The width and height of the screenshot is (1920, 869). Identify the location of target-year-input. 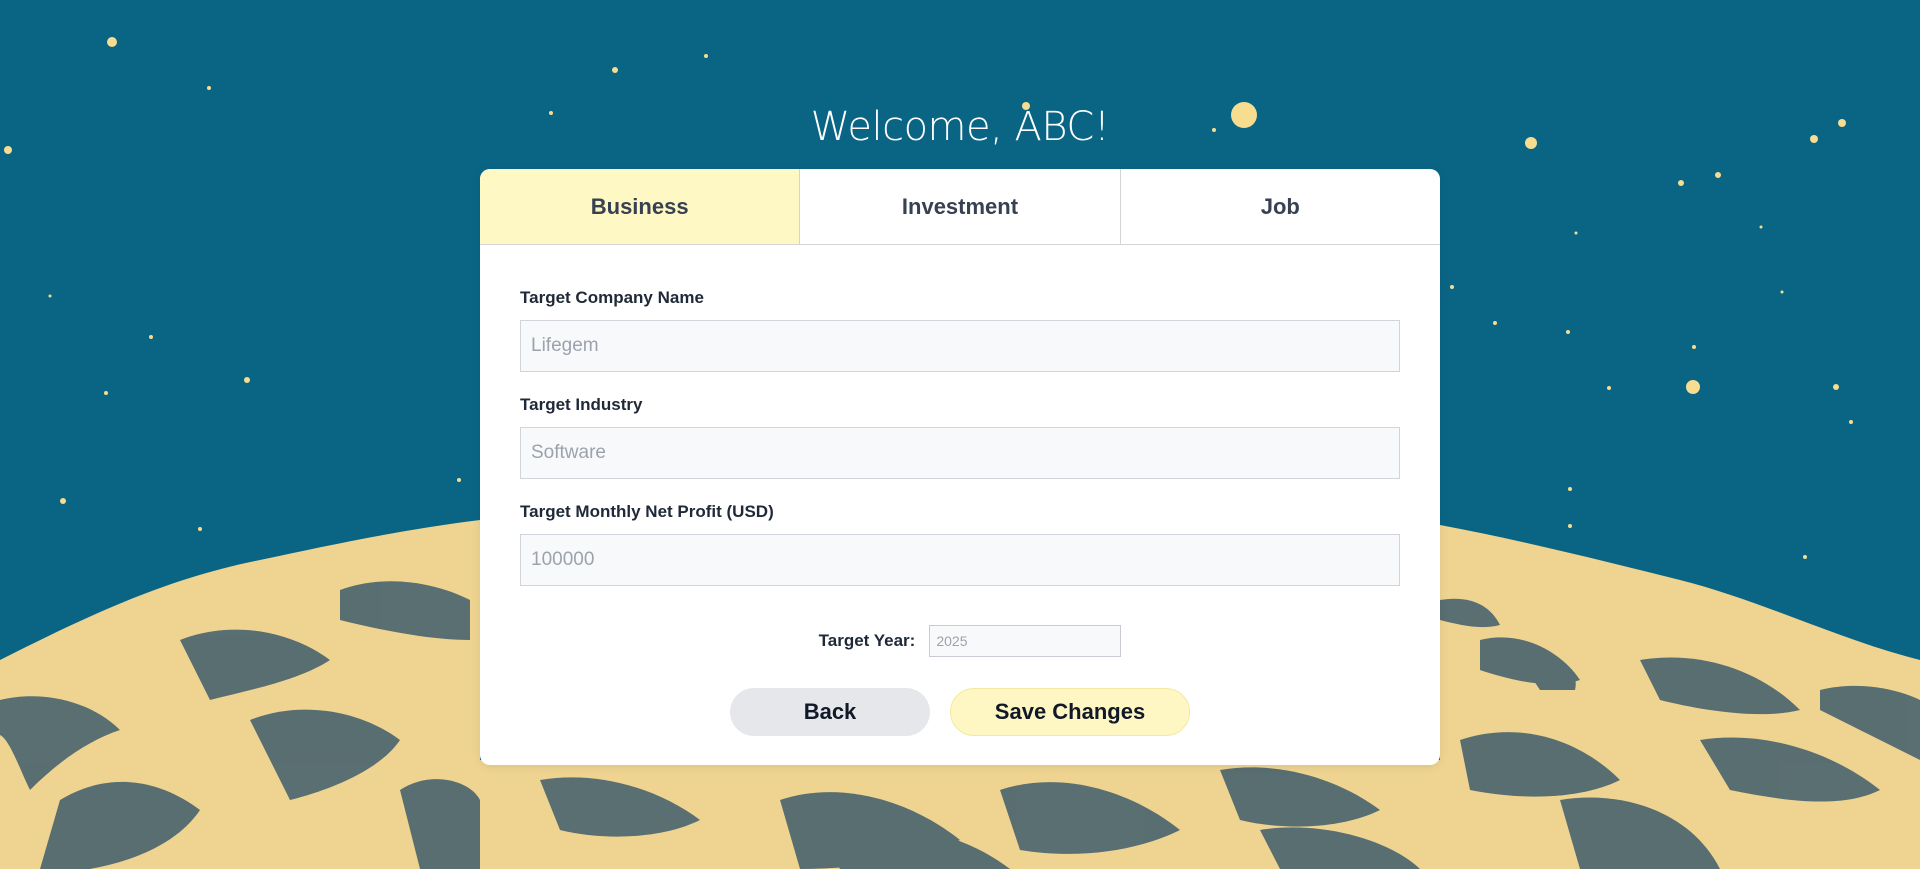
(1025, 641).